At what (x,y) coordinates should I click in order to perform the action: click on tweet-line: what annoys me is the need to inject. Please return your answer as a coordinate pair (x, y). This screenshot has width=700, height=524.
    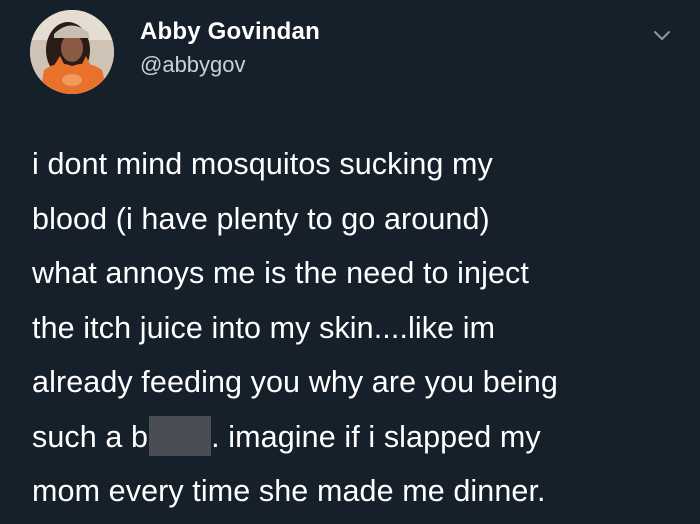
    Looking at the image, I should click on (280, 273).